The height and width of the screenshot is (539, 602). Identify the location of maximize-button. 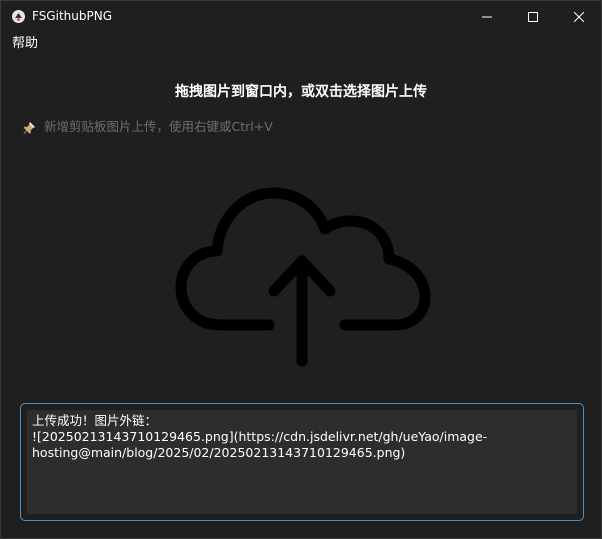
(533, 16).